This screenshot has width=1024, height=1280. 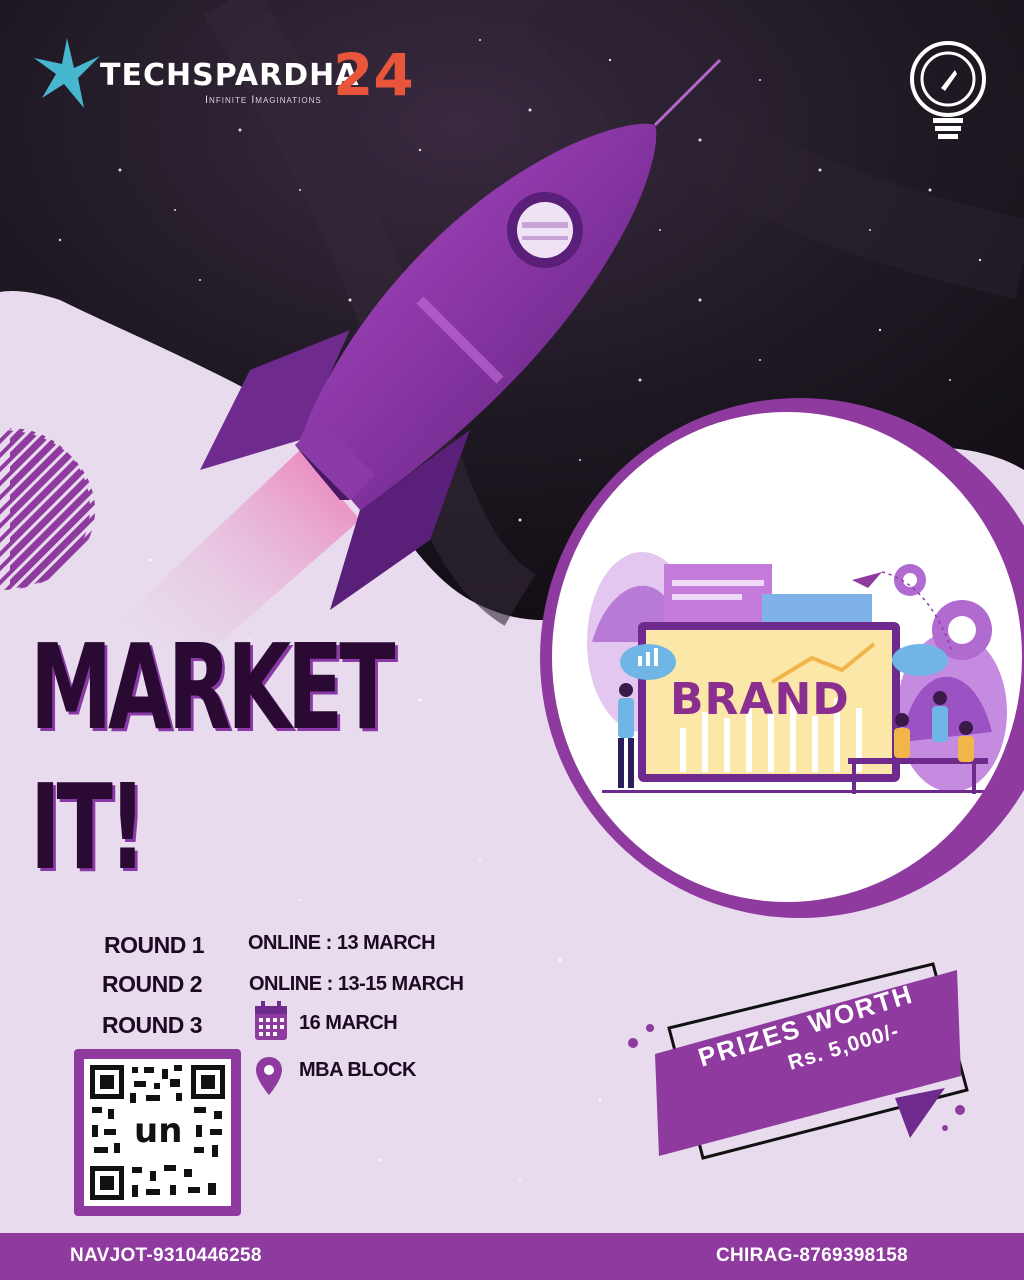 What do you see at coordinates (342, 943) in the screenshot?
I see `round-1-value: ONLINE : 13 MARCH` at bounding box center [342, 943].